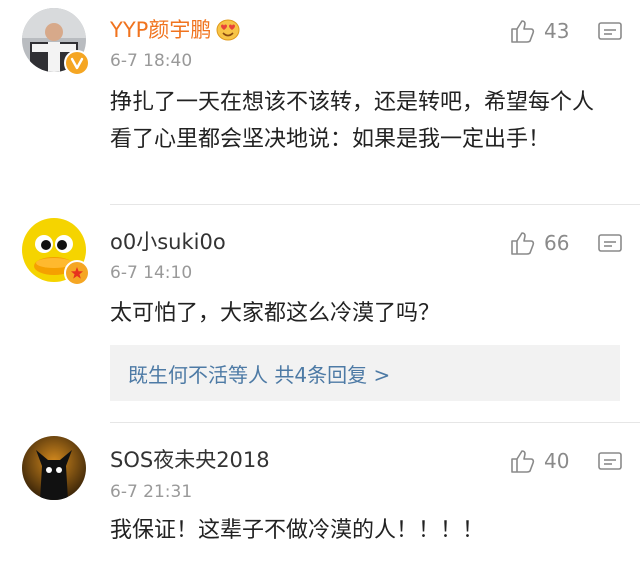  What do you see at coordinates (77, 63) in the screenshot?
I see `verified-v-icon` at bounding box center [77, 63].